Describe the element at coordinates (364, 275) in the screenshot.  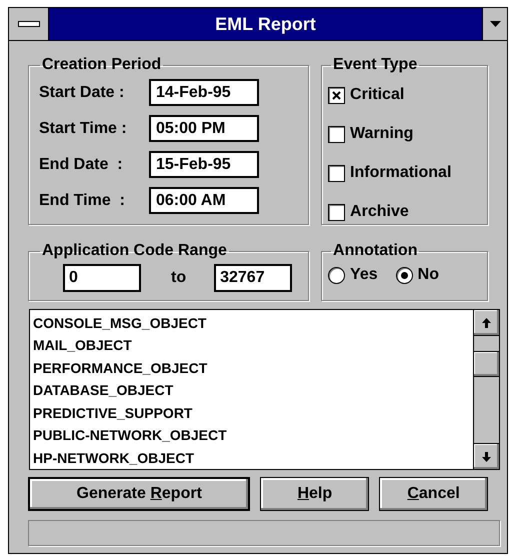
I see `radio-label: Yes` at that location.